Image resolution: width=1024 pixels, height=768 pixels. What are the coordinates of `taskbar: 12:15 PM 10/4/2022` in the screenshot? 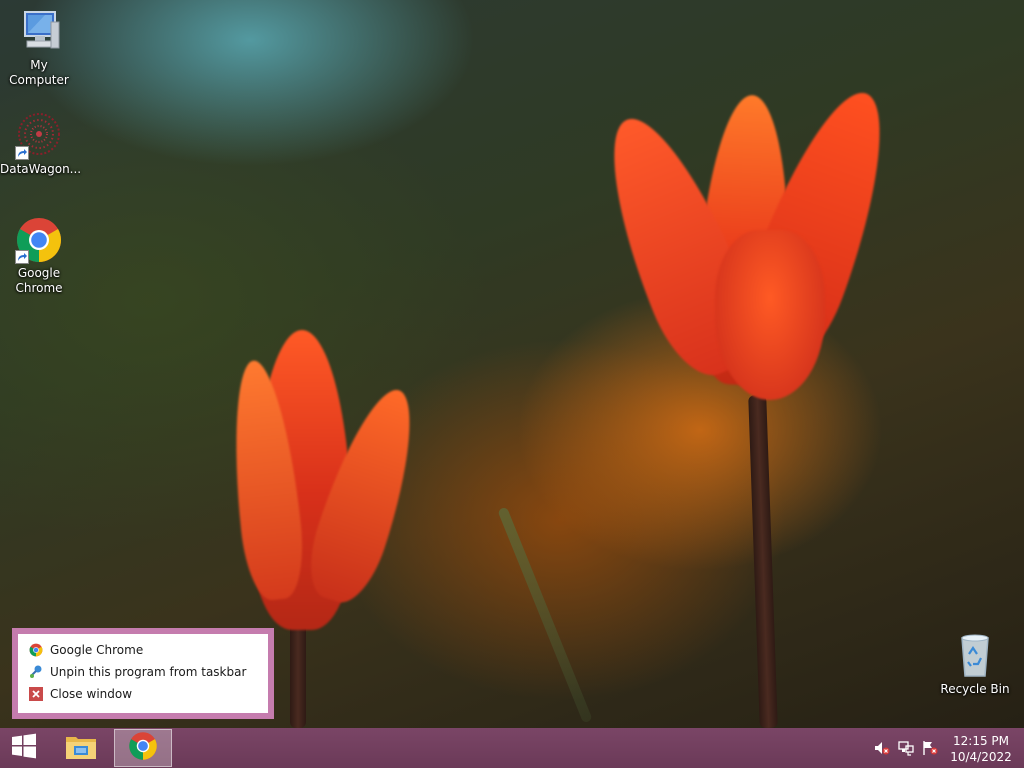 It's located at (512, 748).